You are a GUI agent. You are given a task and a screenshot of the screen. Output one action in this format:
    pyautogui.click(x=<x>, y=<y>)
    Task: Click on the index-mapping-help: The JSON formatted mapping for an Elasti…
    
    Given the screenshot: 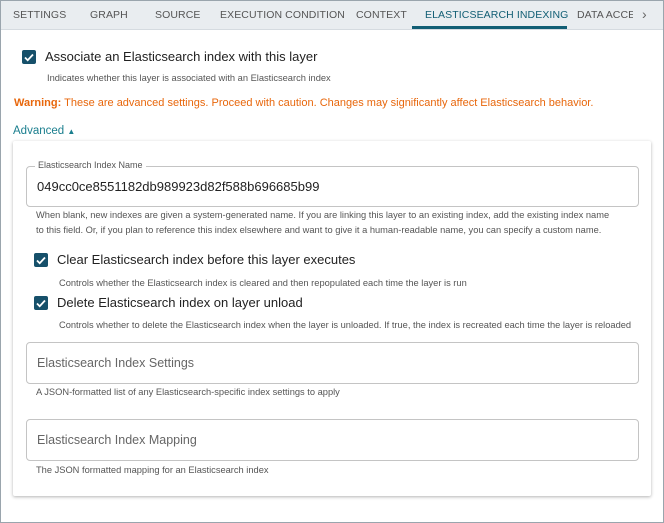 What is the action you would take?
    pyautogui.click(x=152, y=470)
    